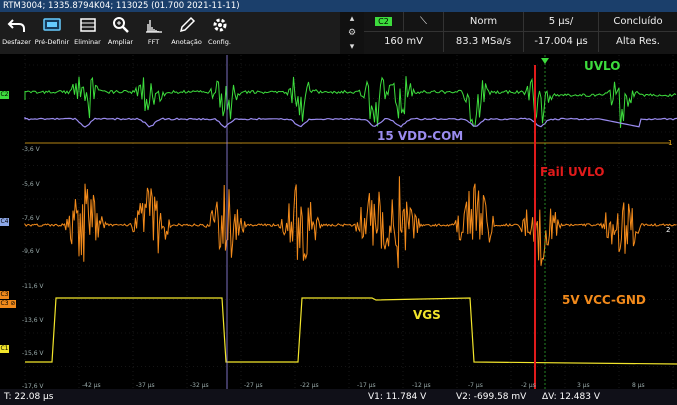 This screenshot has width=677, height=405. What do you see at coordinates (29, 397) in the screenshot?
I see `time-readout: T: 22.08 µs` at bounding box center [29, 397].